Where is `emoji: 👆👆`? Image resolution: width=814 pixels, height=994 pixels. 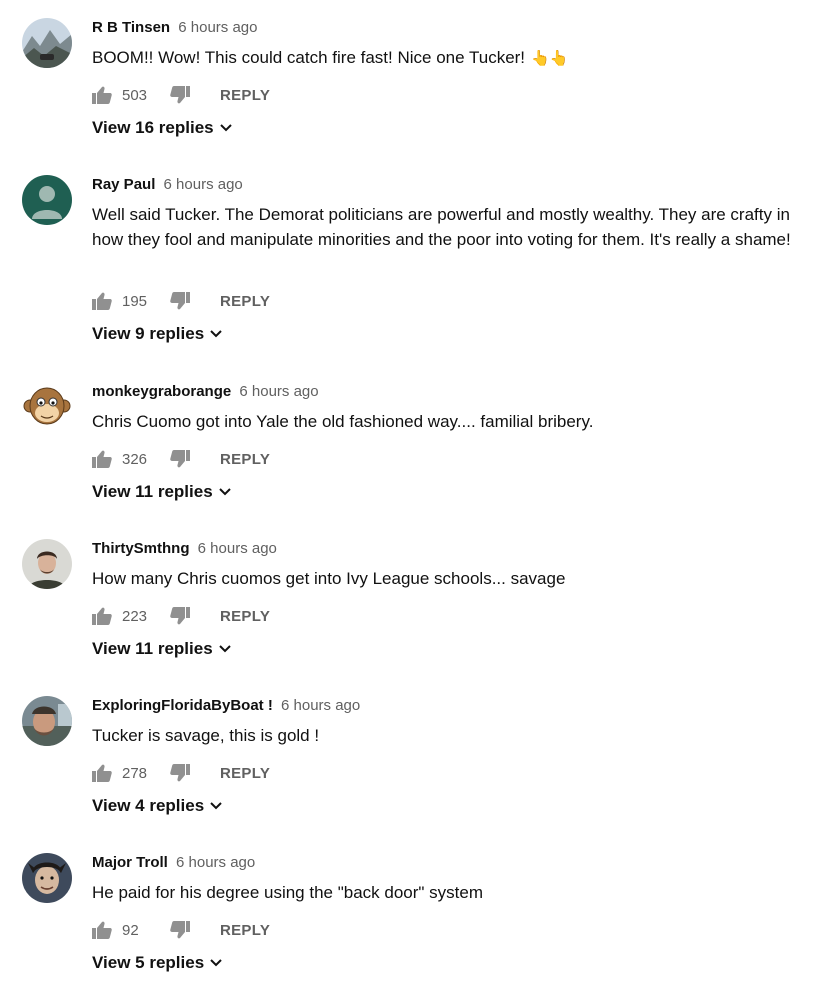
emoji: 👆👆 is located at coordinates (550, 58).